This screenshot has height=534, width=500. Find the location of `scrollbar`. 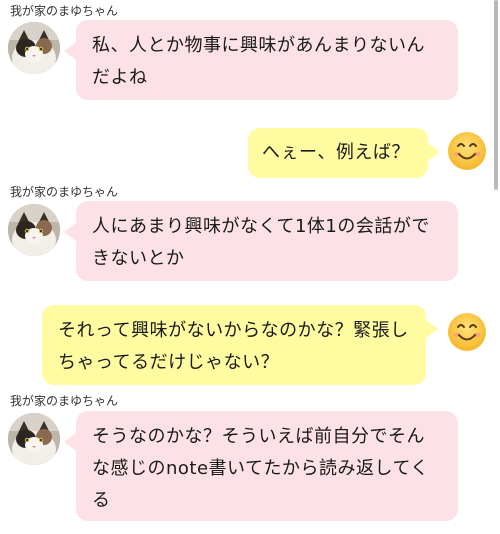

scrollbar is located at coordinates (496, 95).